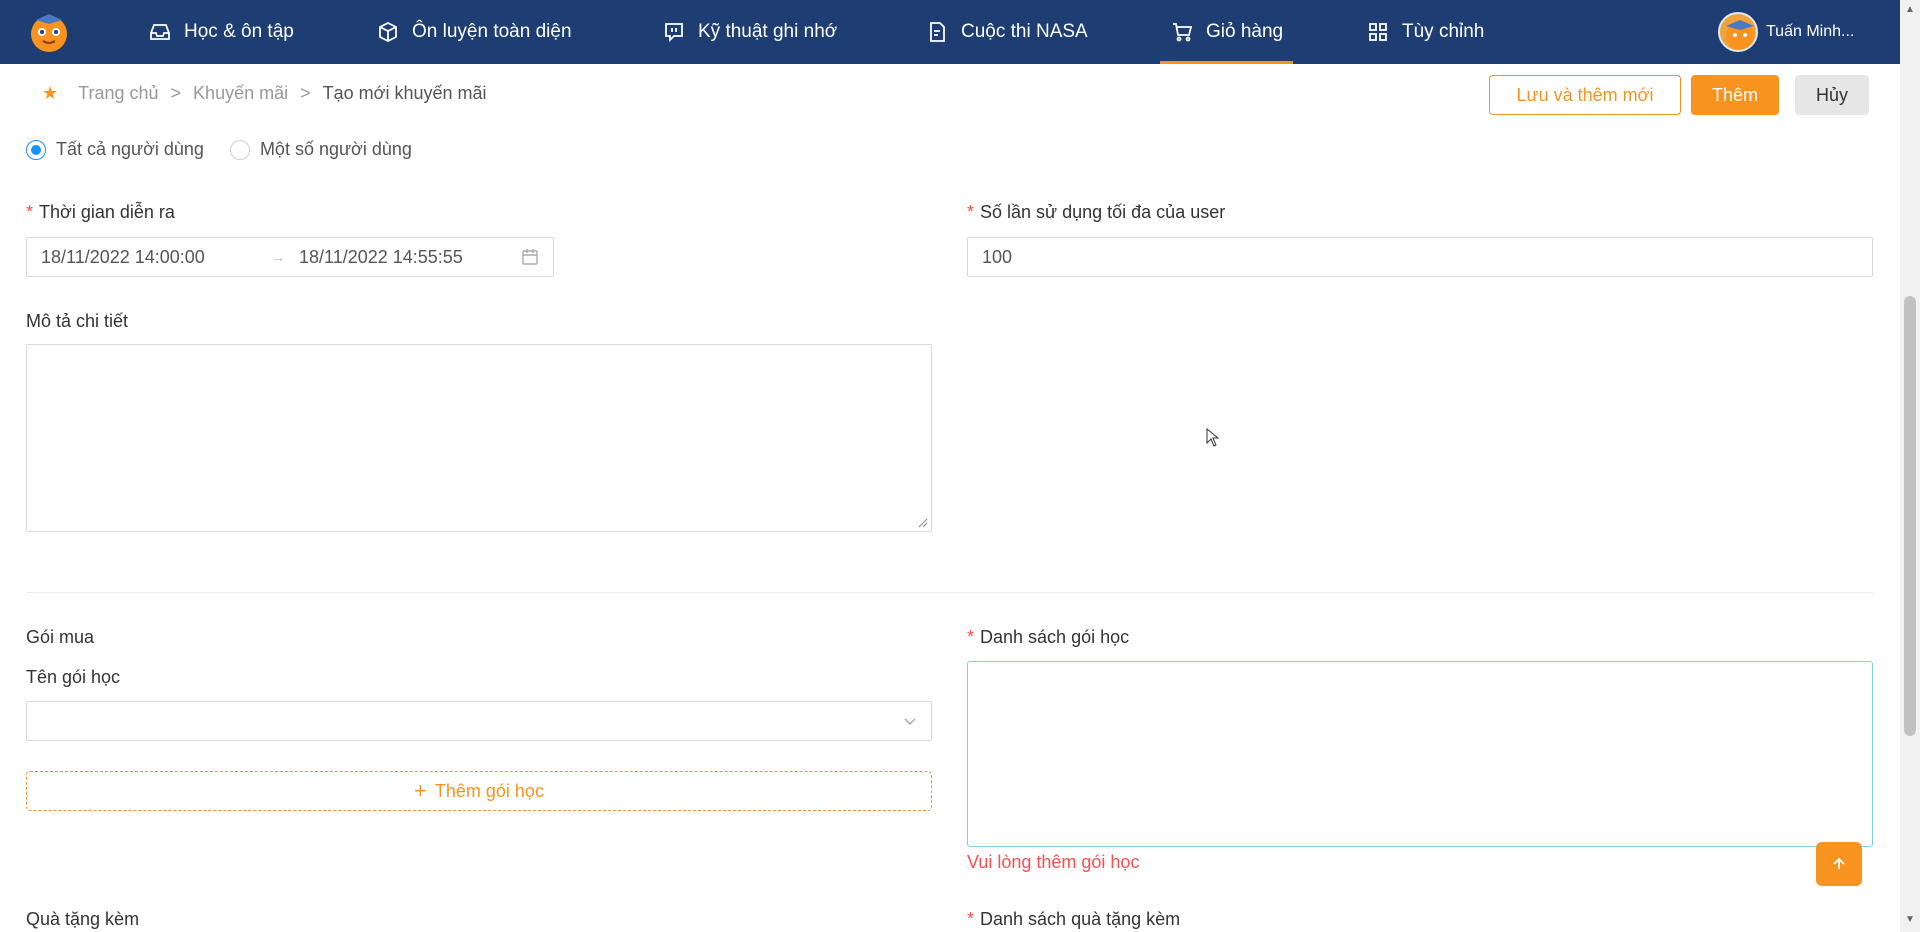 This screenshot has height=932, width=1920. I want to click on add-button: Thêm, so click(1735, 95).